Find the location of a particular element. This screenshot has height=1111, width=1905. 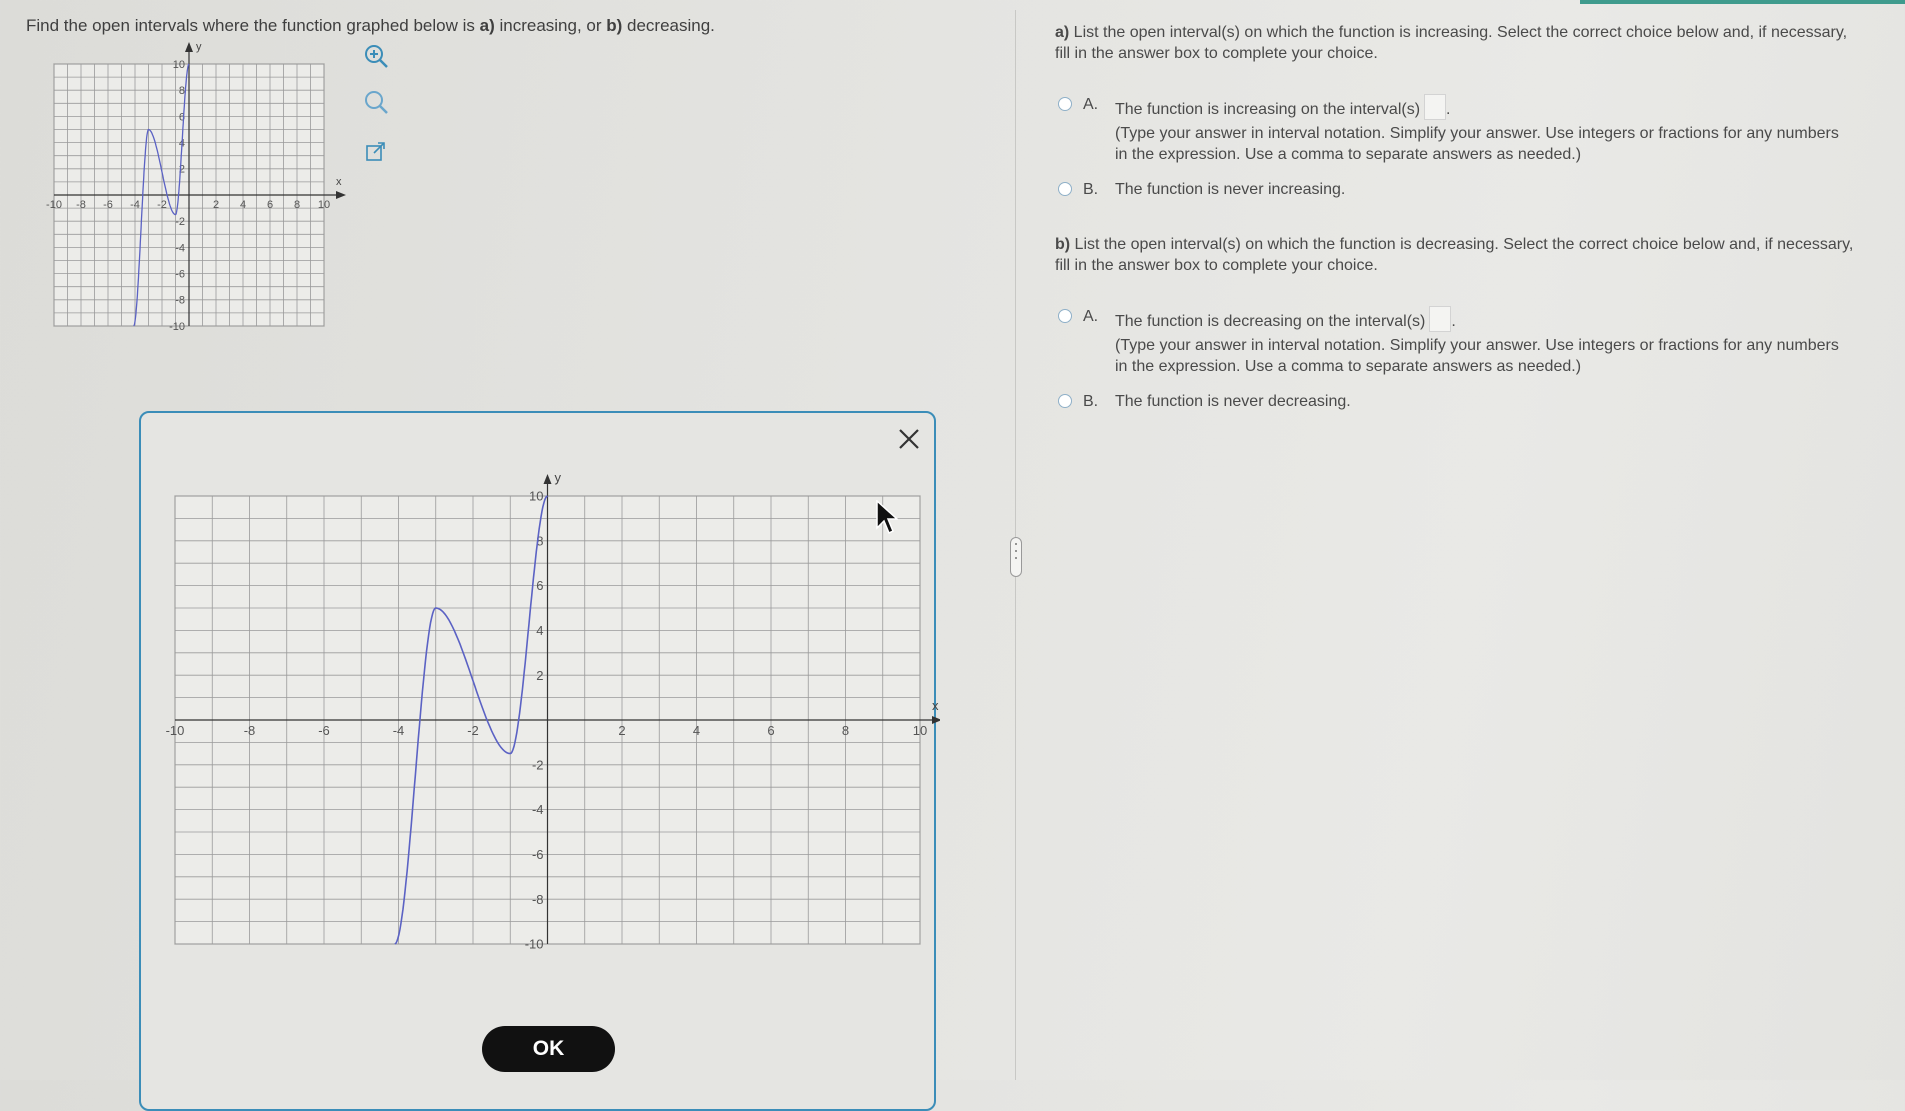

mouse-cursor-icon is located at coordinates (887, 520).